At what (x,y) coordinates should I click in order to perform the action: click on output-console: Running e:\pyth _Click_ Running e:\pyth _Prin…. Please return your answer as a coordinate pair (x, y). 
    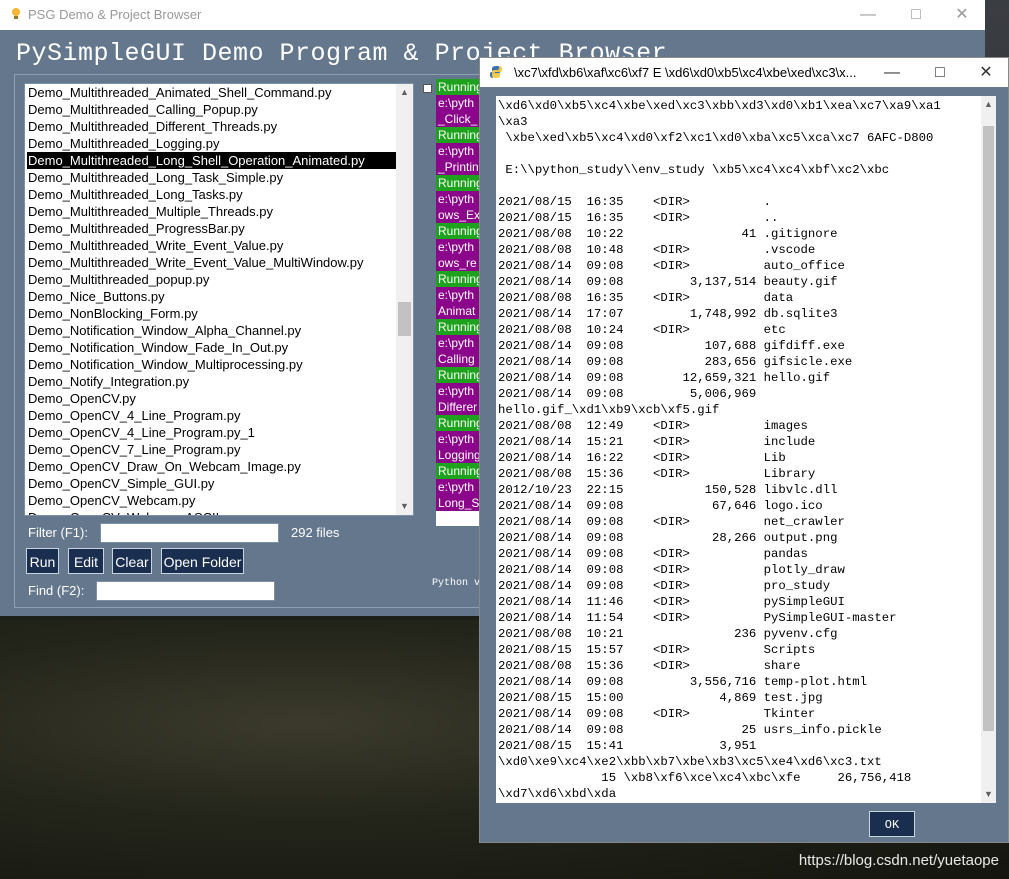
    Looking at the image, I should click on (460, 302).